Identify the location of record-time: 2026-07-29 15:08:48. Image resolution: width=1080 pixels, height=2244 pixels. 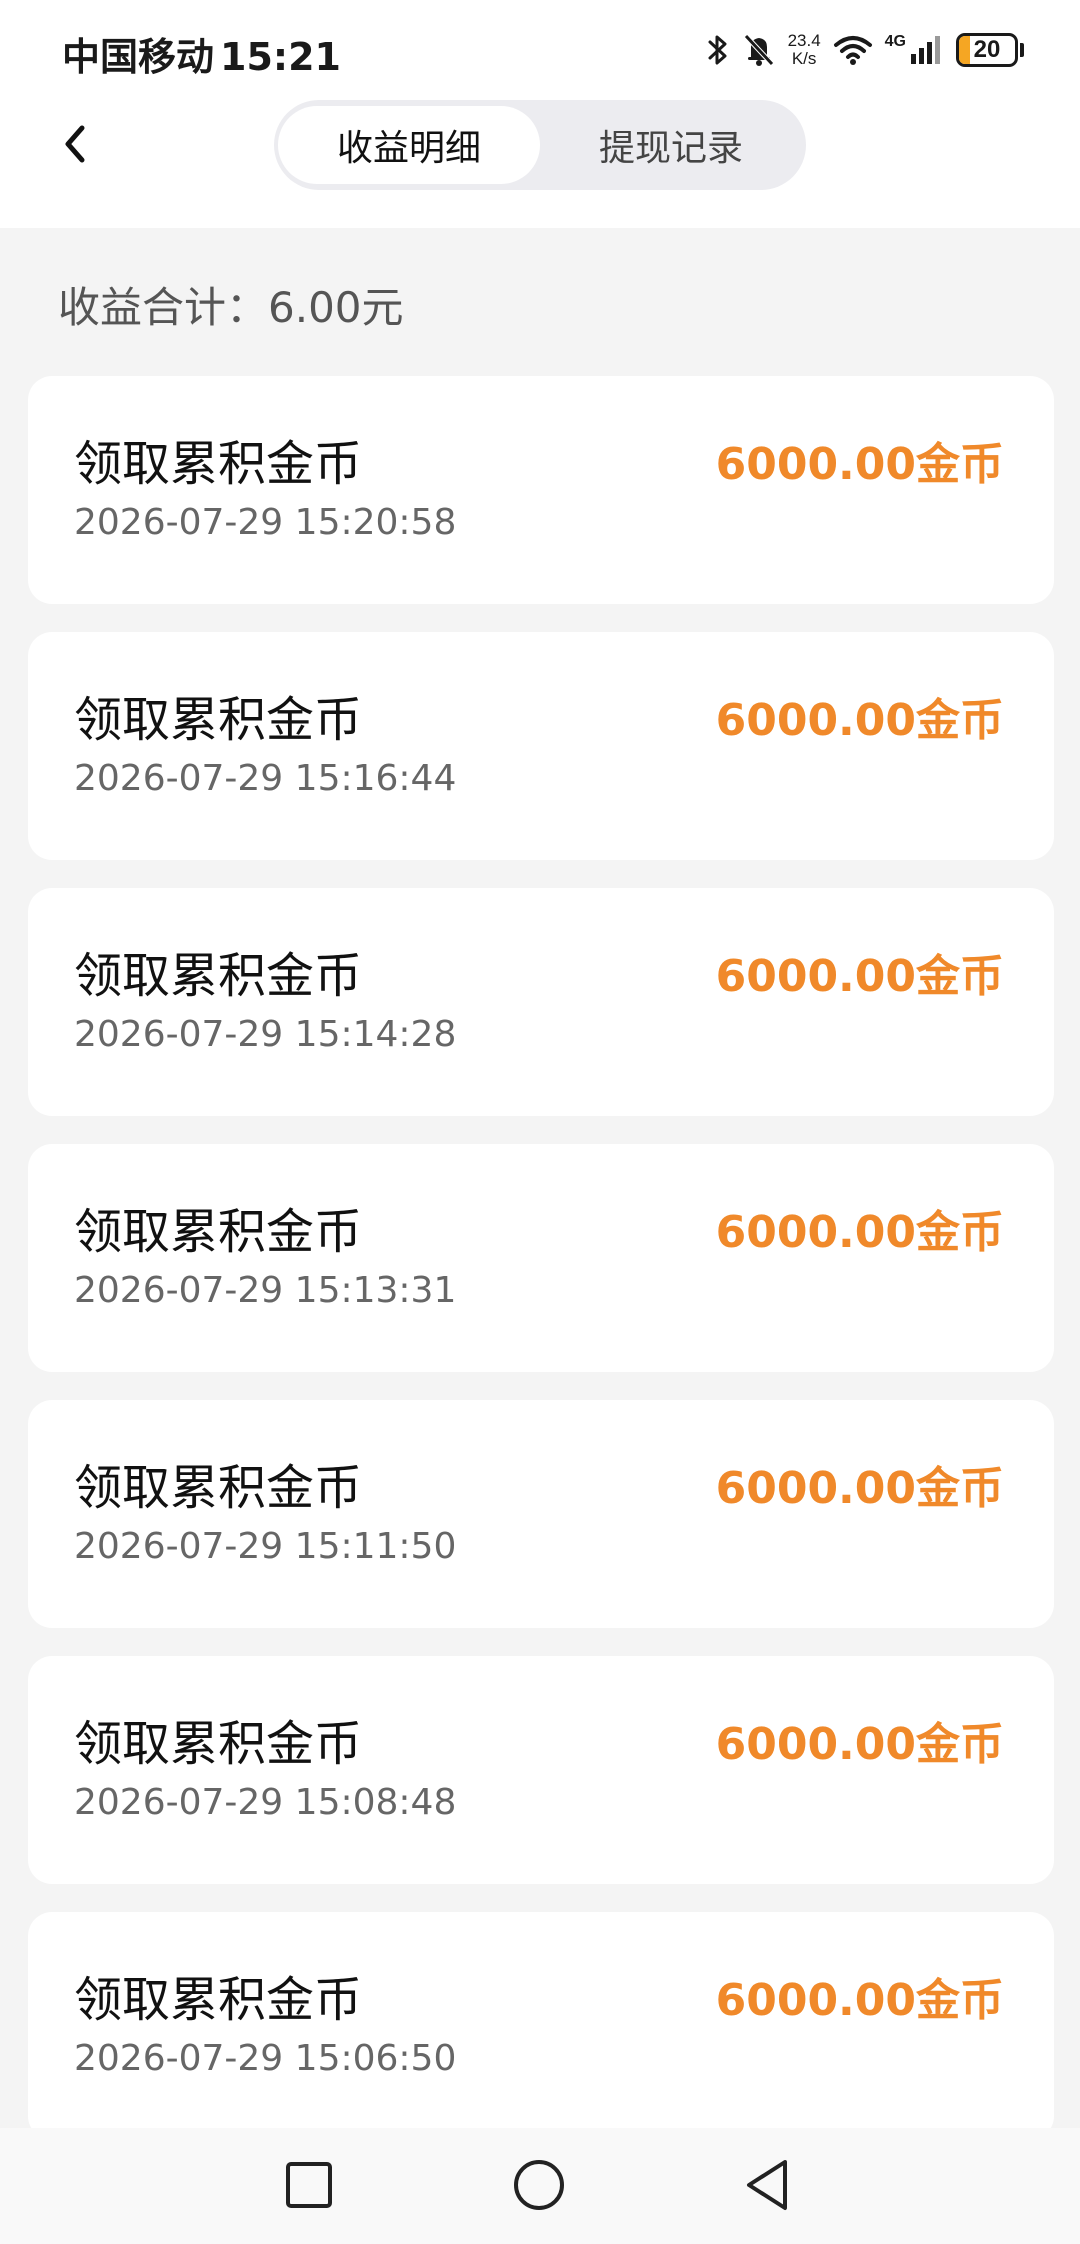
(265, 1802).